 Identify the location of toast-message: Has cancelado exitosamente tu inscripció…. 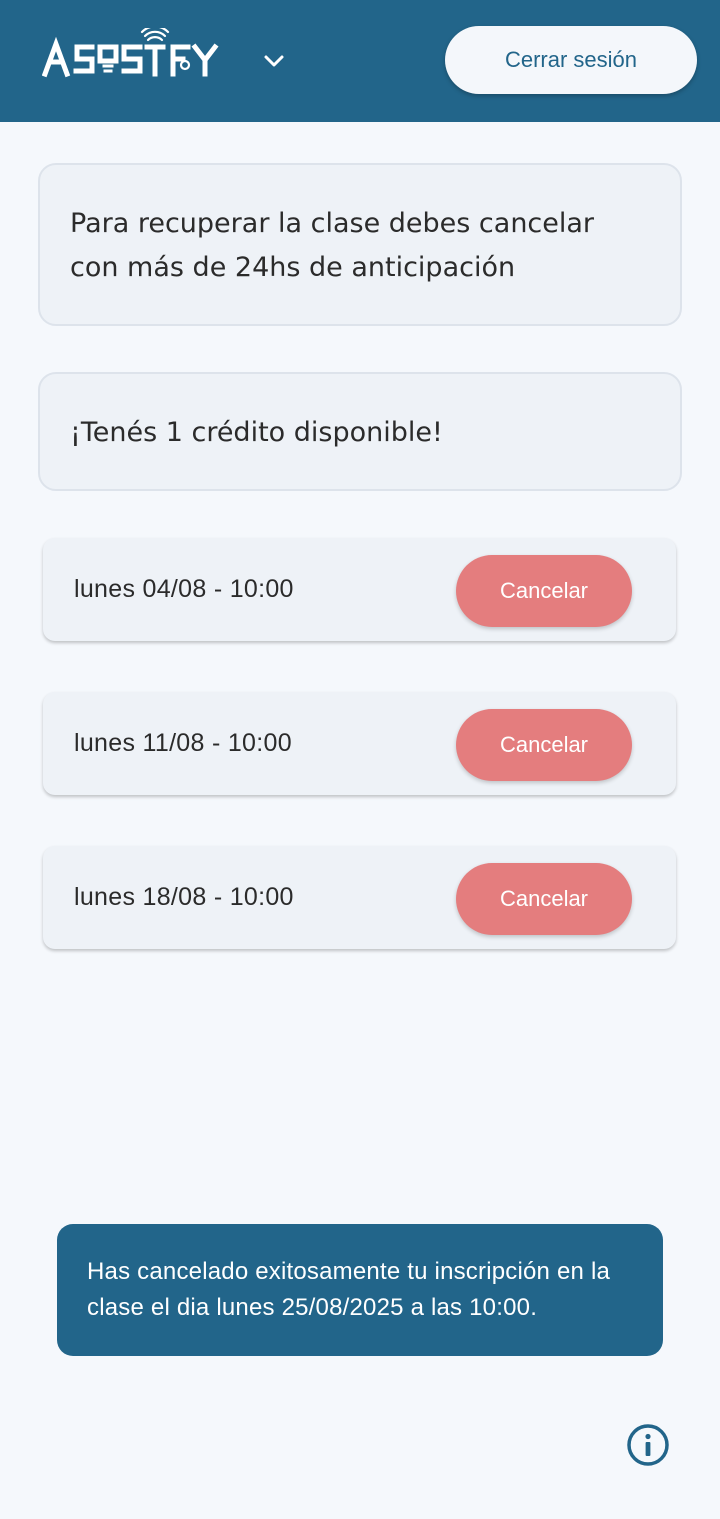
(349, 1289).